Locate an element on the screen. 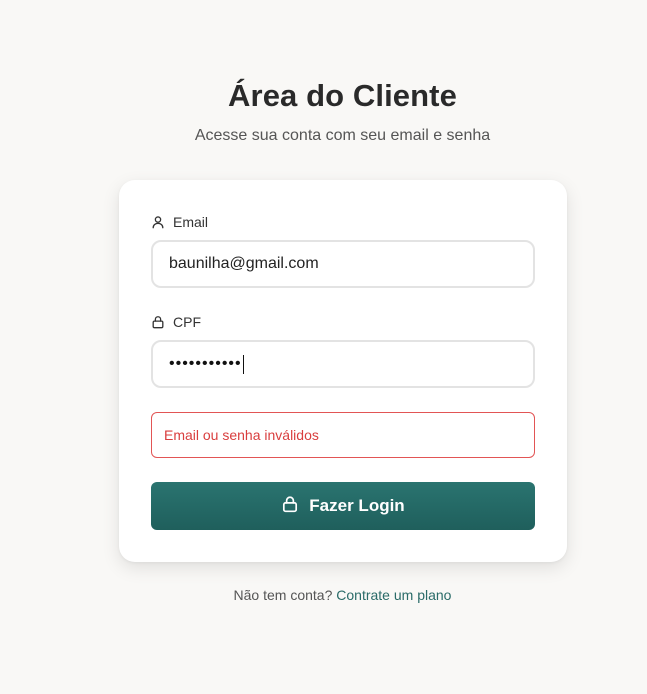 The image size is (647, 694). user-icon is located at coordinates (158, 222).